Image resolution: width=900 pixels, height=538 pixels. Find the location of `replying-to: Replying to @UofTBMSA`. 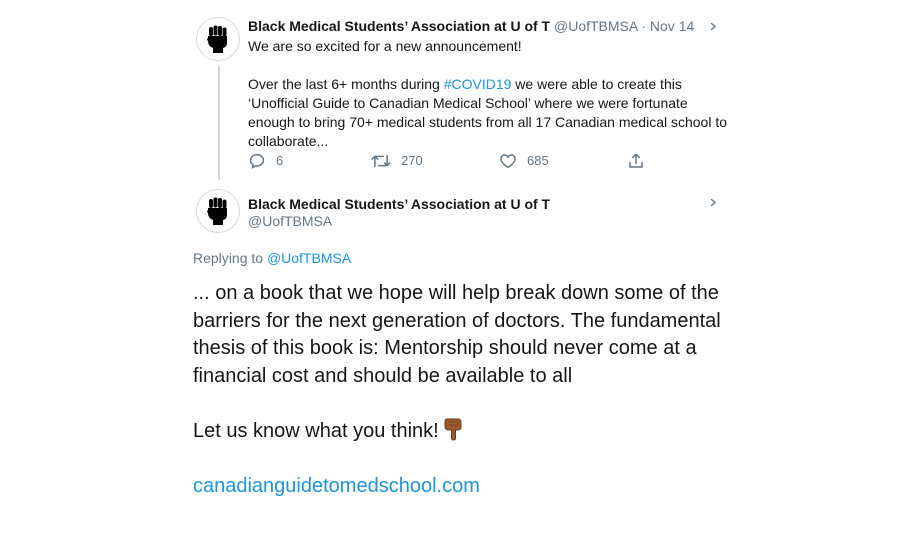

replying-to: Replying to @UofTBMSA is located at coordinates (272, 258).